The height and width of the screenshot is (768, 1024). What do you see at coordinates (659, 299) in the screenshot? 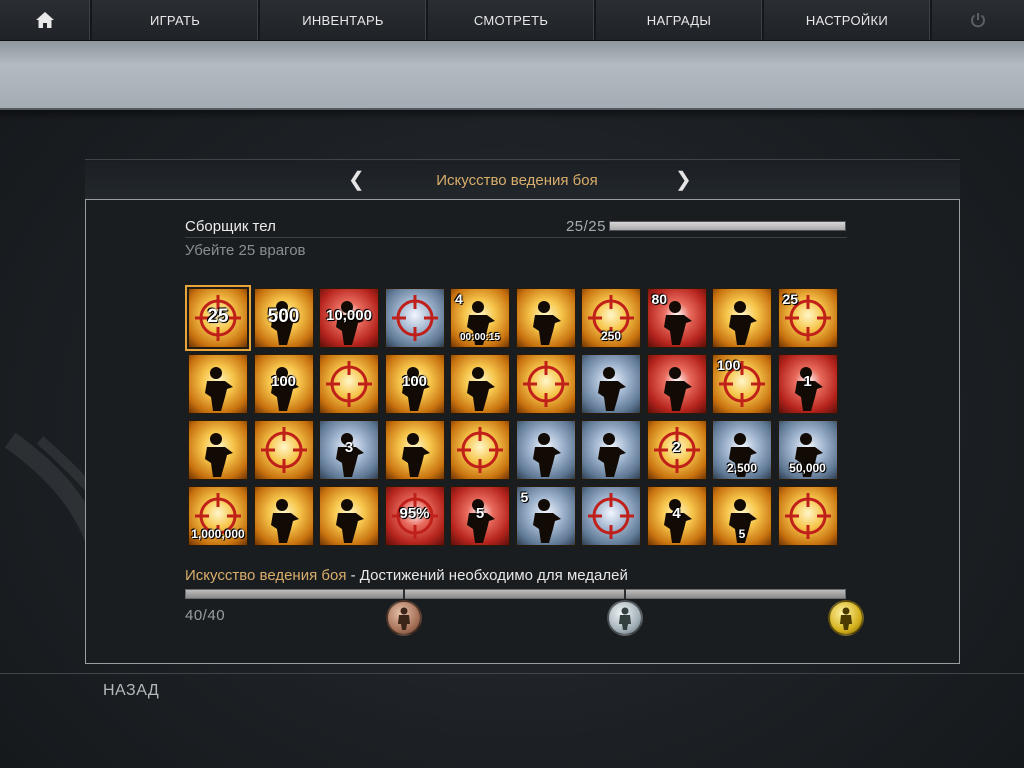
I see `achievement-tile-number: 80` at bounding box center [659, 299].